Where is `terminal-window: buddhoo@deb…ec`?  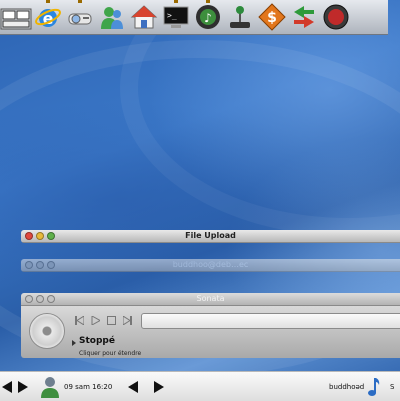
terminal-window: buddhoo@deb…ec is located at coordinates (210, 265).